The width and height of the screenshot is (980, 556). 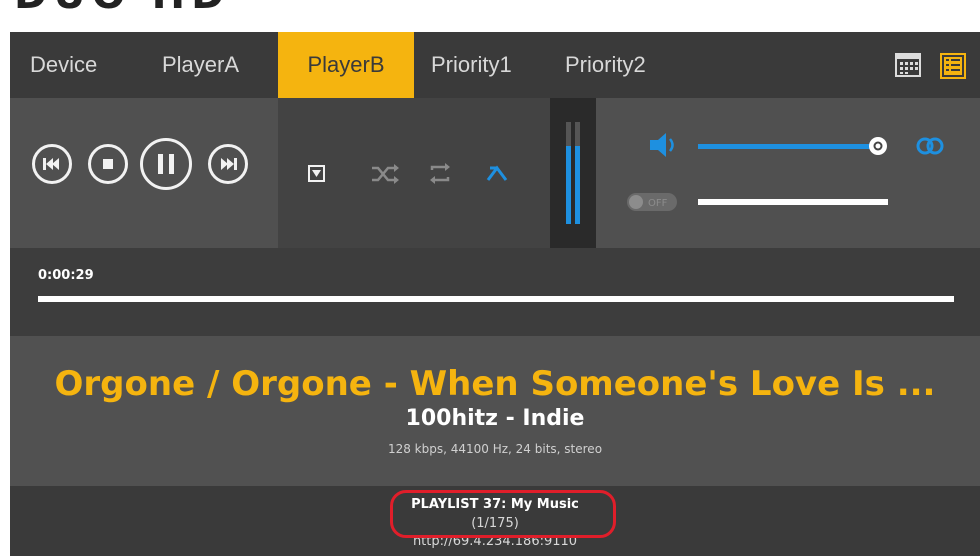 I want to click on left-margin, so click(x=5, y=294).